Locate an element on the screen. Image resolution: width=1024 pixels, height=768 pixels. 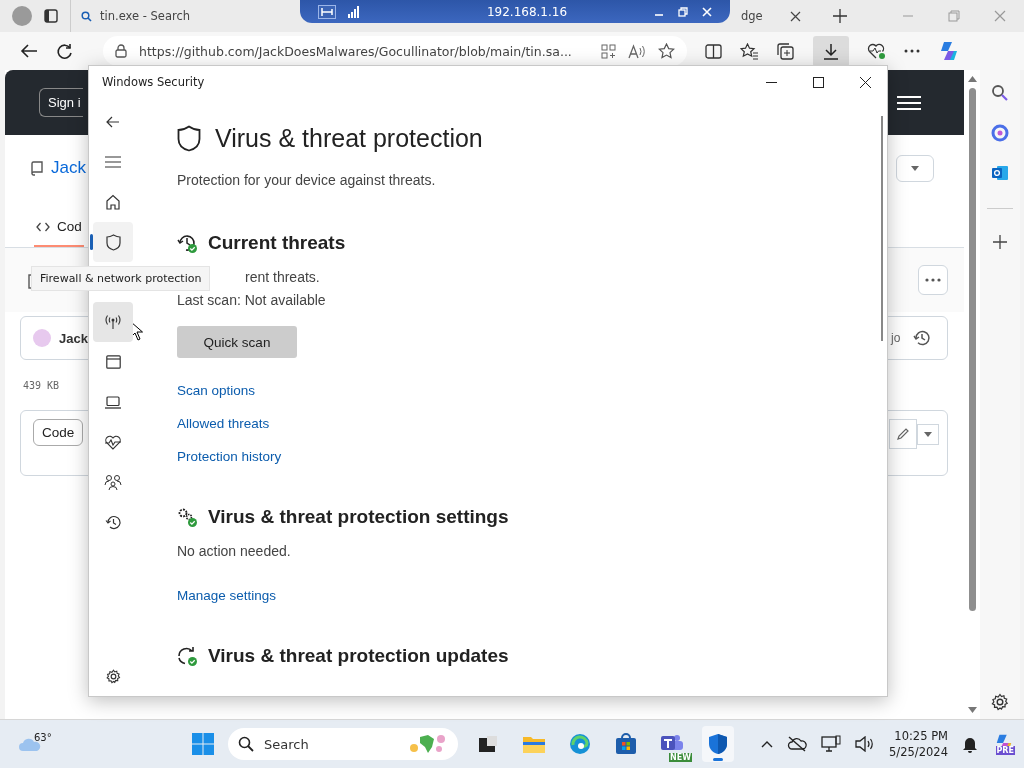
new-badge: NEW is located at coordinates (680, 757).